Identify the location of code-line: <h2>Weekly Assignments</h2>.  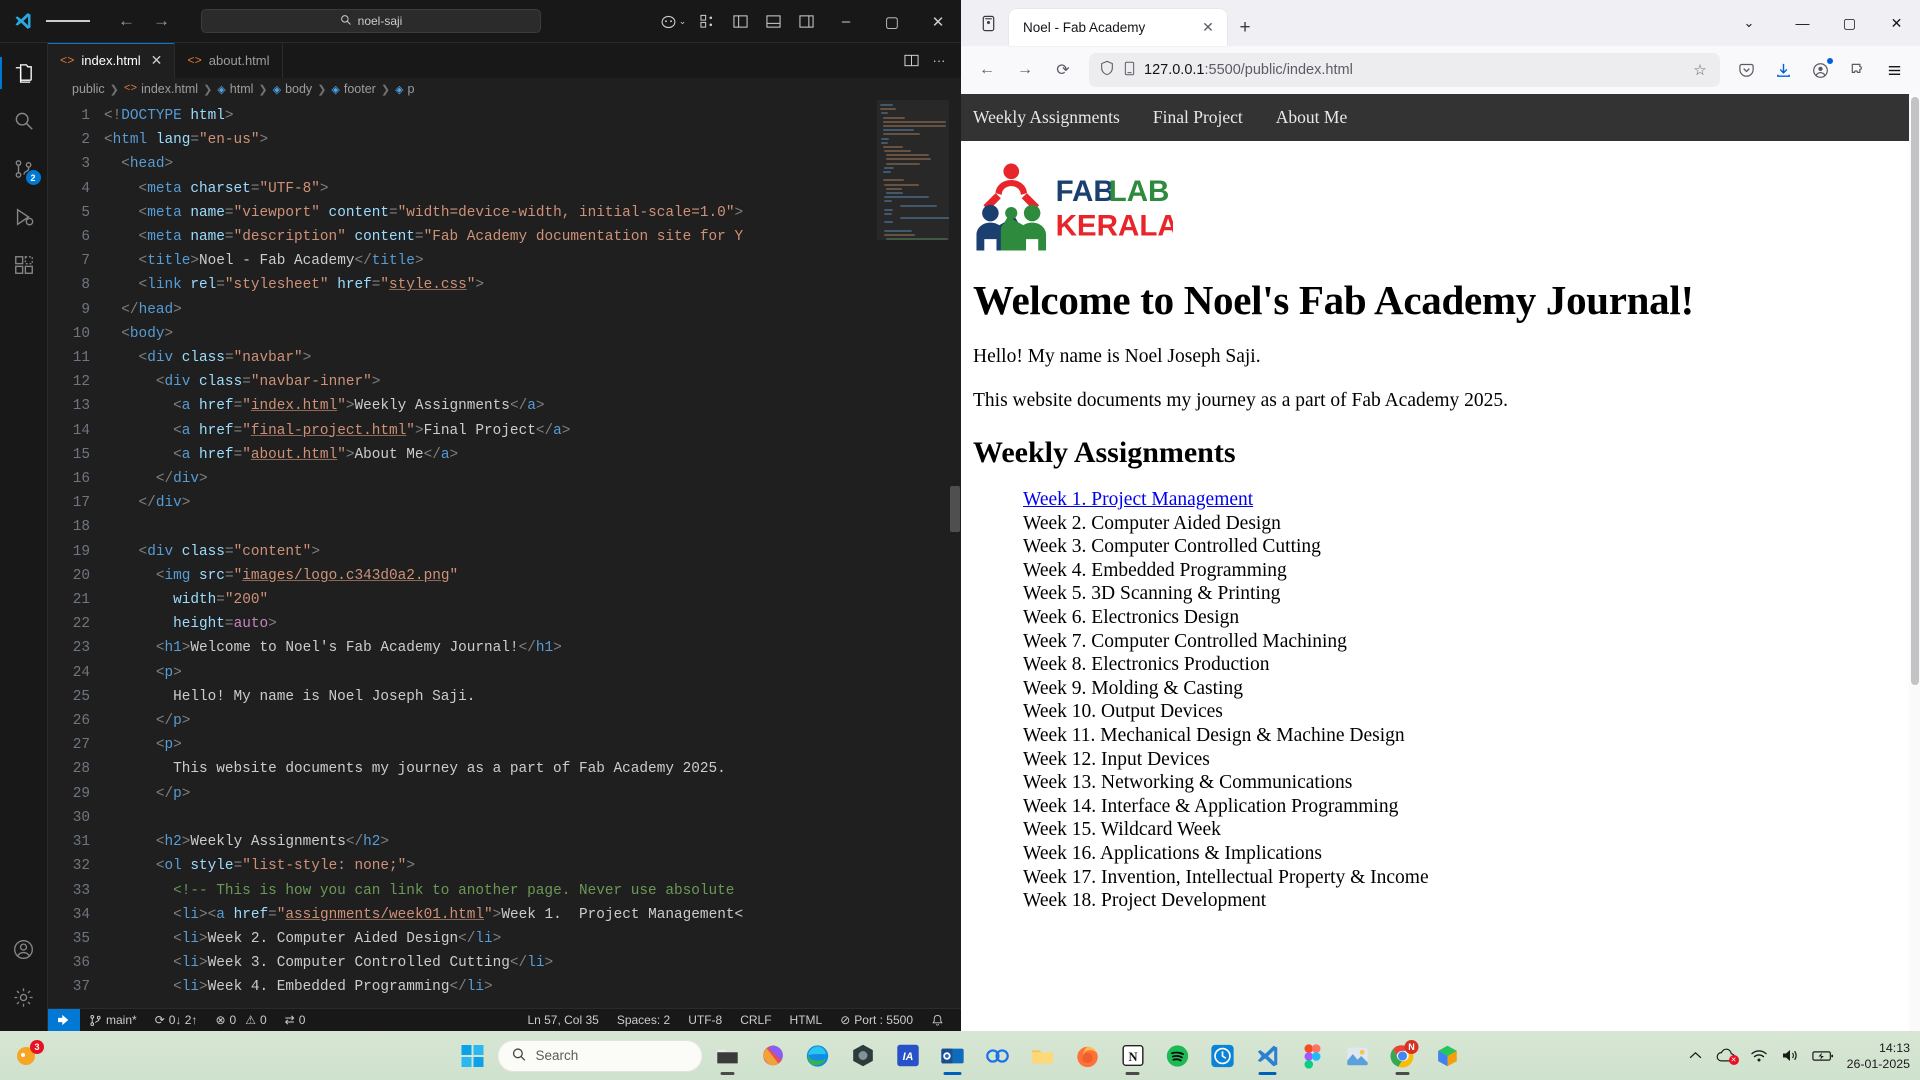
(532, 842).